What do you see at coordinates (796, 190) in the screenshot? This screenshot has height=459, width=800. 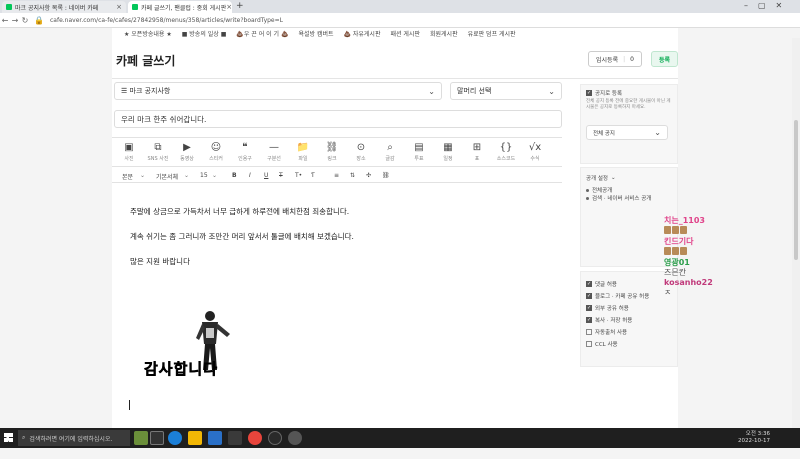 I see `scrollbar-thumb` at bounding box center [796, 190].